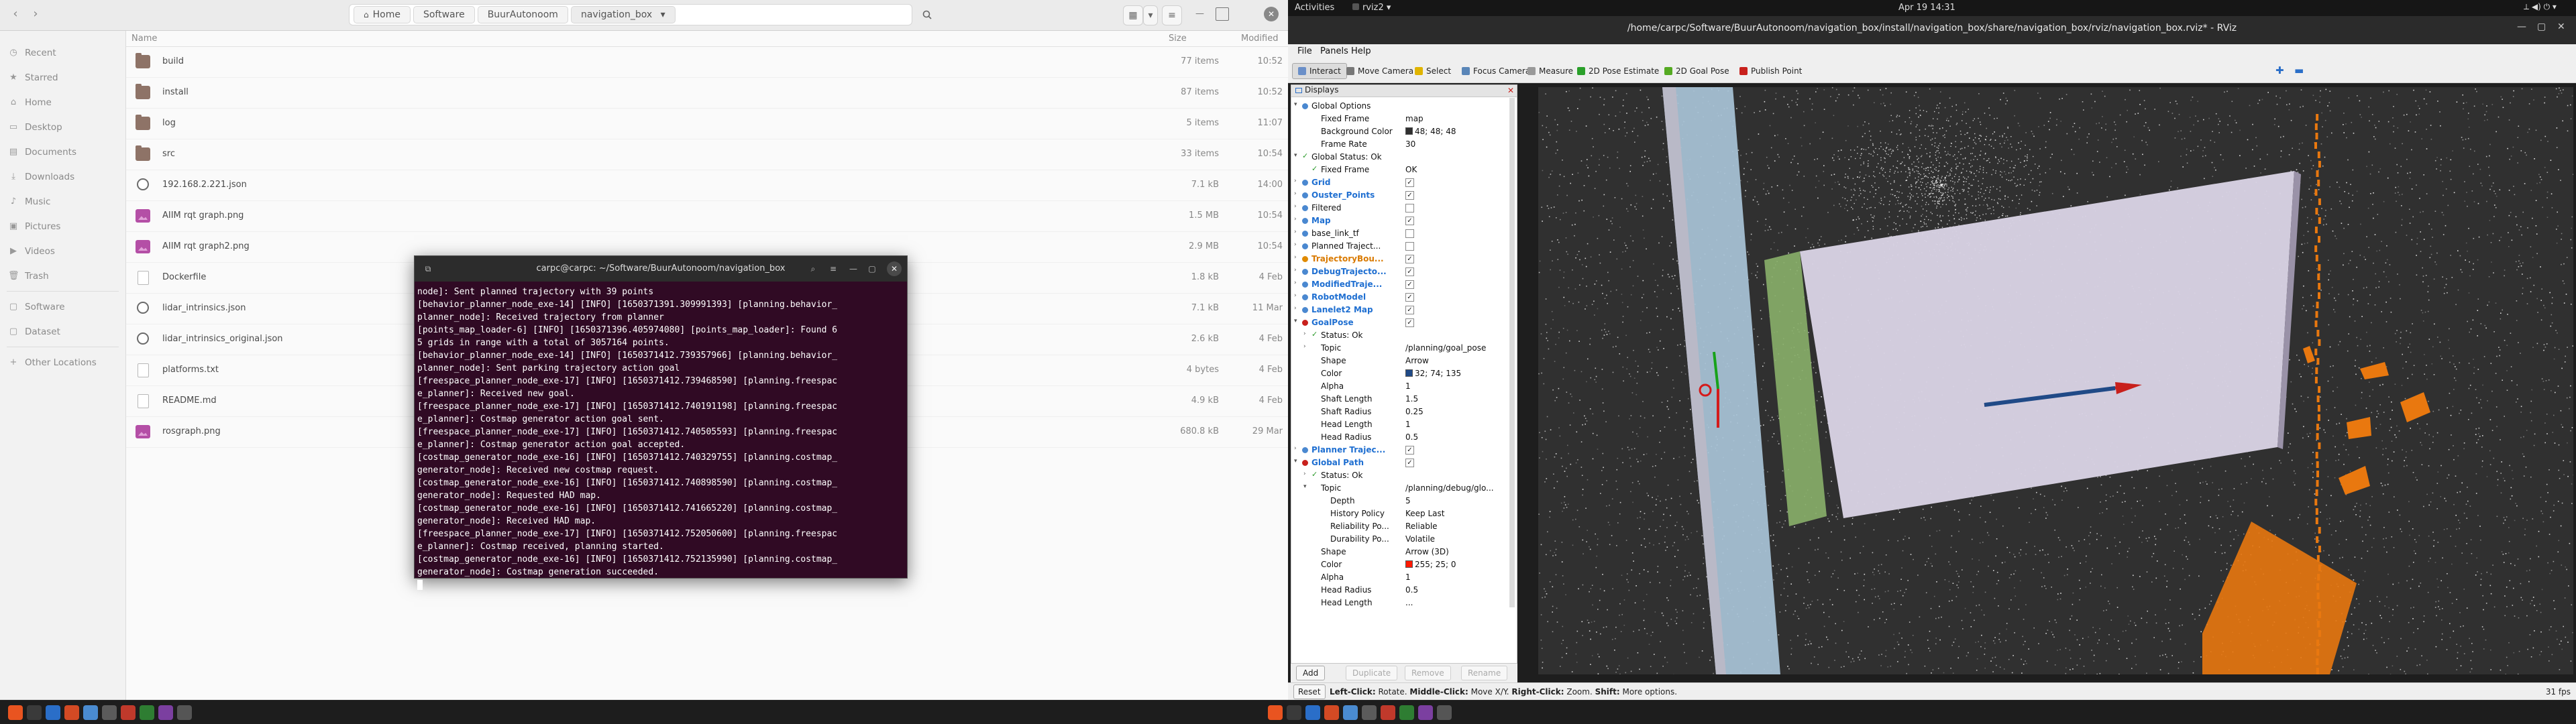 The height and width of the screenshot is (724, 2576). I want to click on breadcrumb-buurautonoom: BuurAutonoom, so click(522, 14).